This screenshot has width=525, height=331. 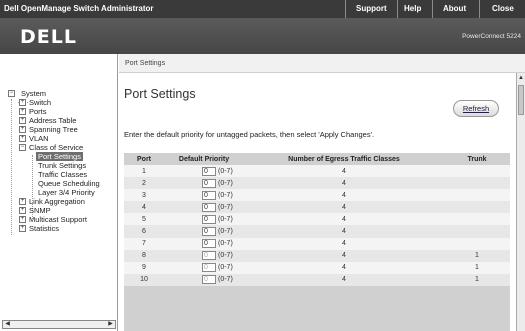 I want to click on port-cell: 3, so click(x=144, y=195).